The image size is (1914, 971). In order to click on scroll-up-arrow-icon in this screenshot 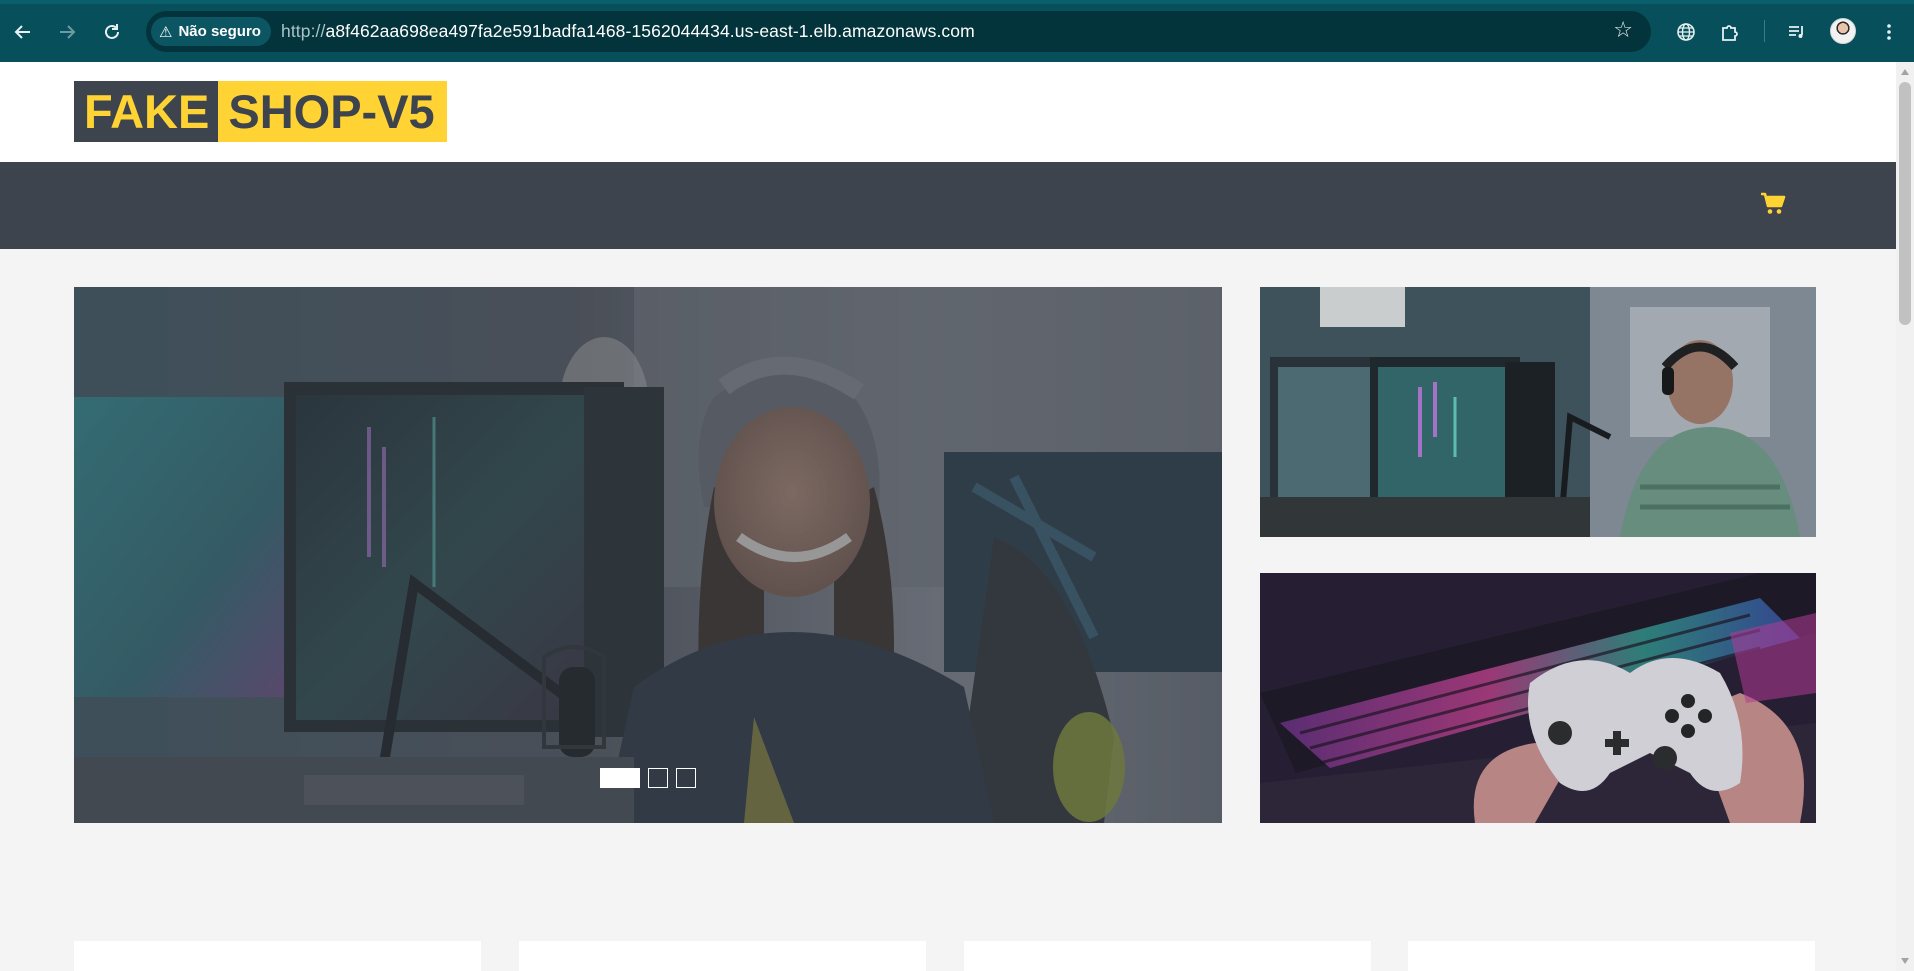, I will do `click(1905, 72)`.